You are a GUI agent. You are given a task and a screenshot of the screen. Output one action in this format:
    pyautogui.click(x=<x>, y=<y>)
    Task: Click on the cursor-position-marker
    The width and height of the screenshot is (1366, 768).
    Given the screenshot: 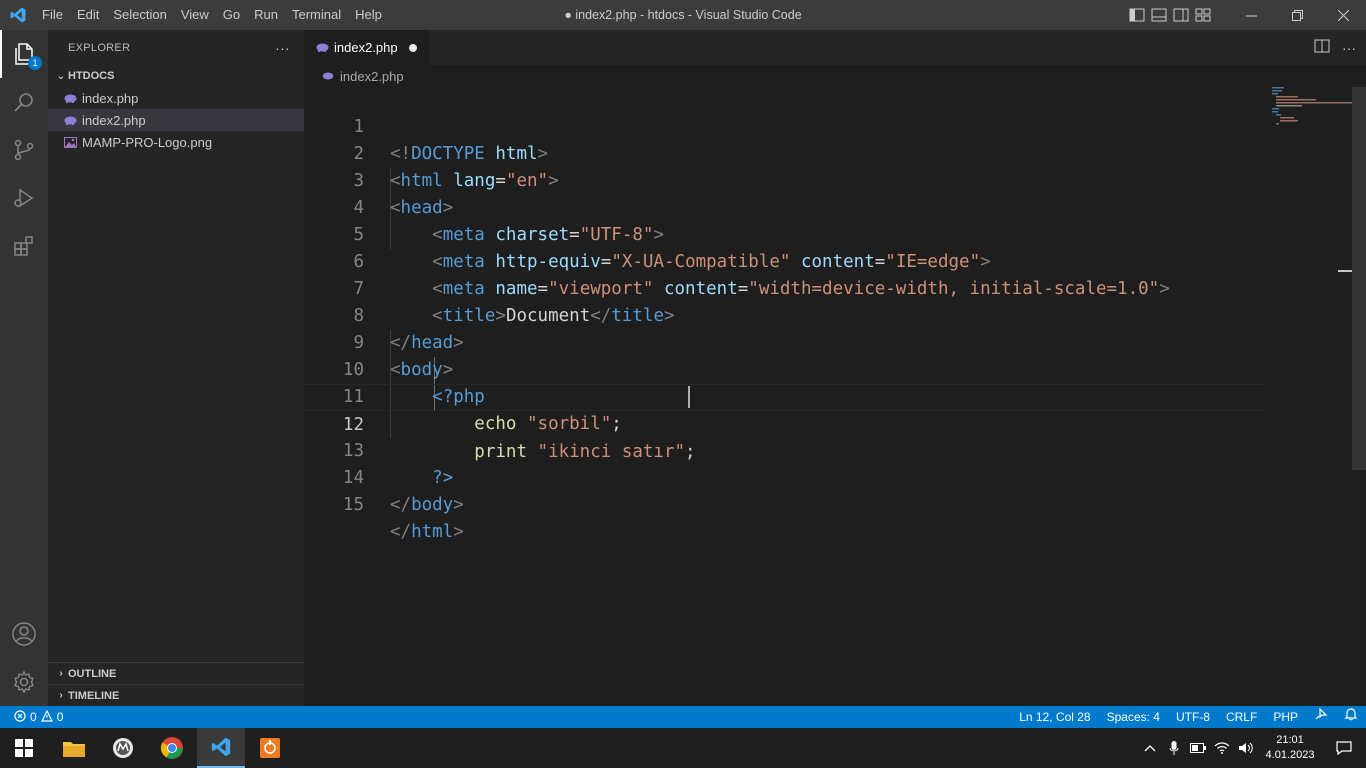 What is the action you would take?
    pyautogui.click(x=1345, y=271)
    